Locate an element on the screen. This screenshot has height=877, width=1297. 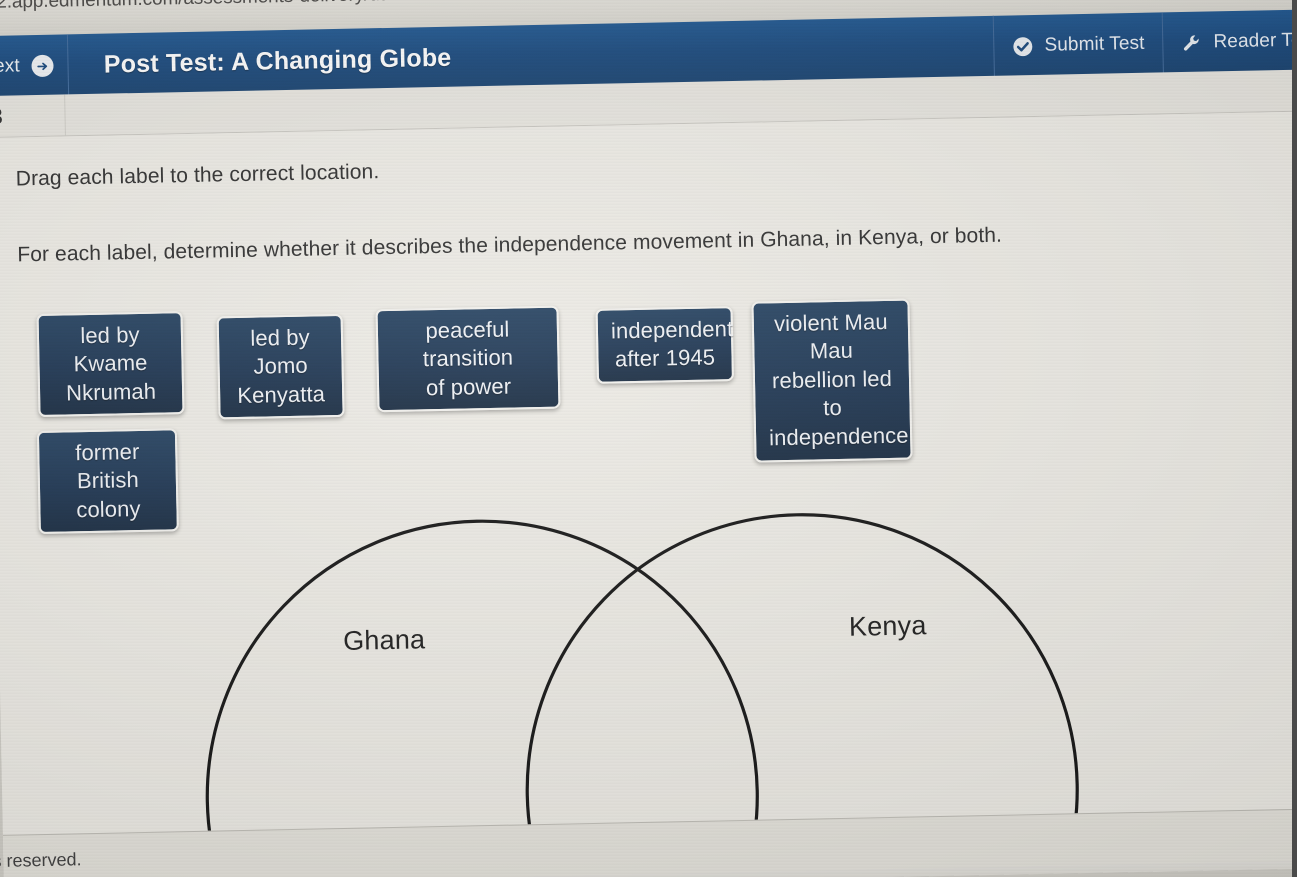
reader-tools-button: Reader Tools is located at coordinates (1229, 41).